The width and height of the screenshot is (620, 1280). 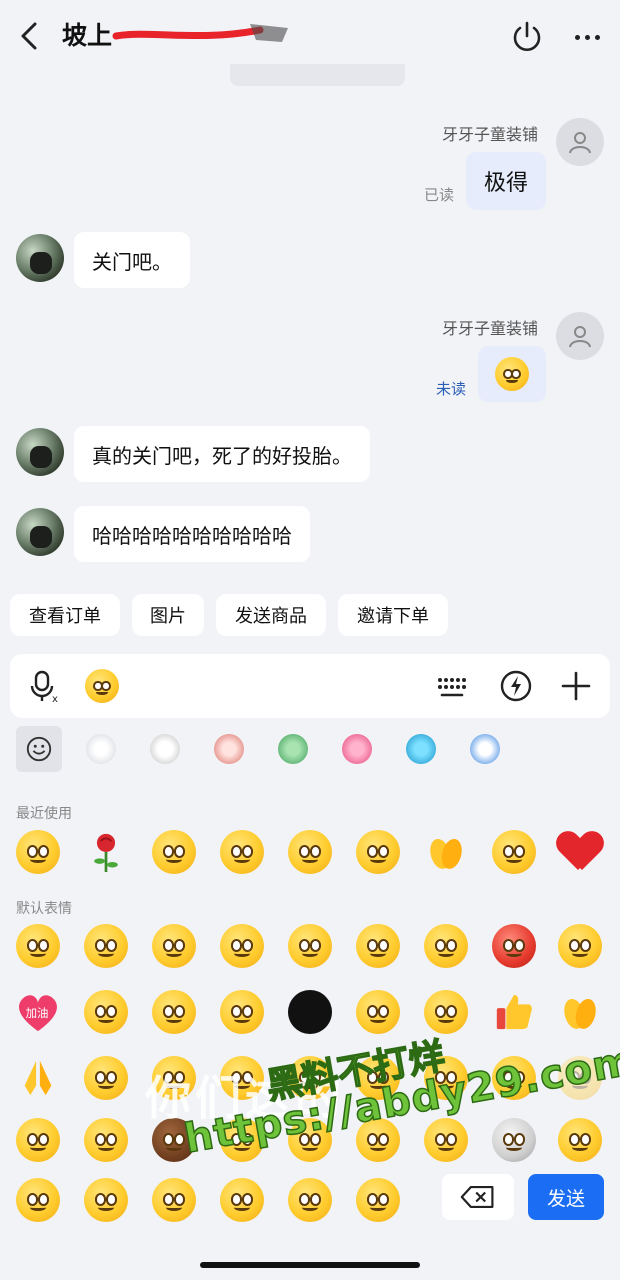 What do you see at coordinates (580, 1078) in the screenshot?
I see `emoji-sparkle` at bounding box center [580, 1078].